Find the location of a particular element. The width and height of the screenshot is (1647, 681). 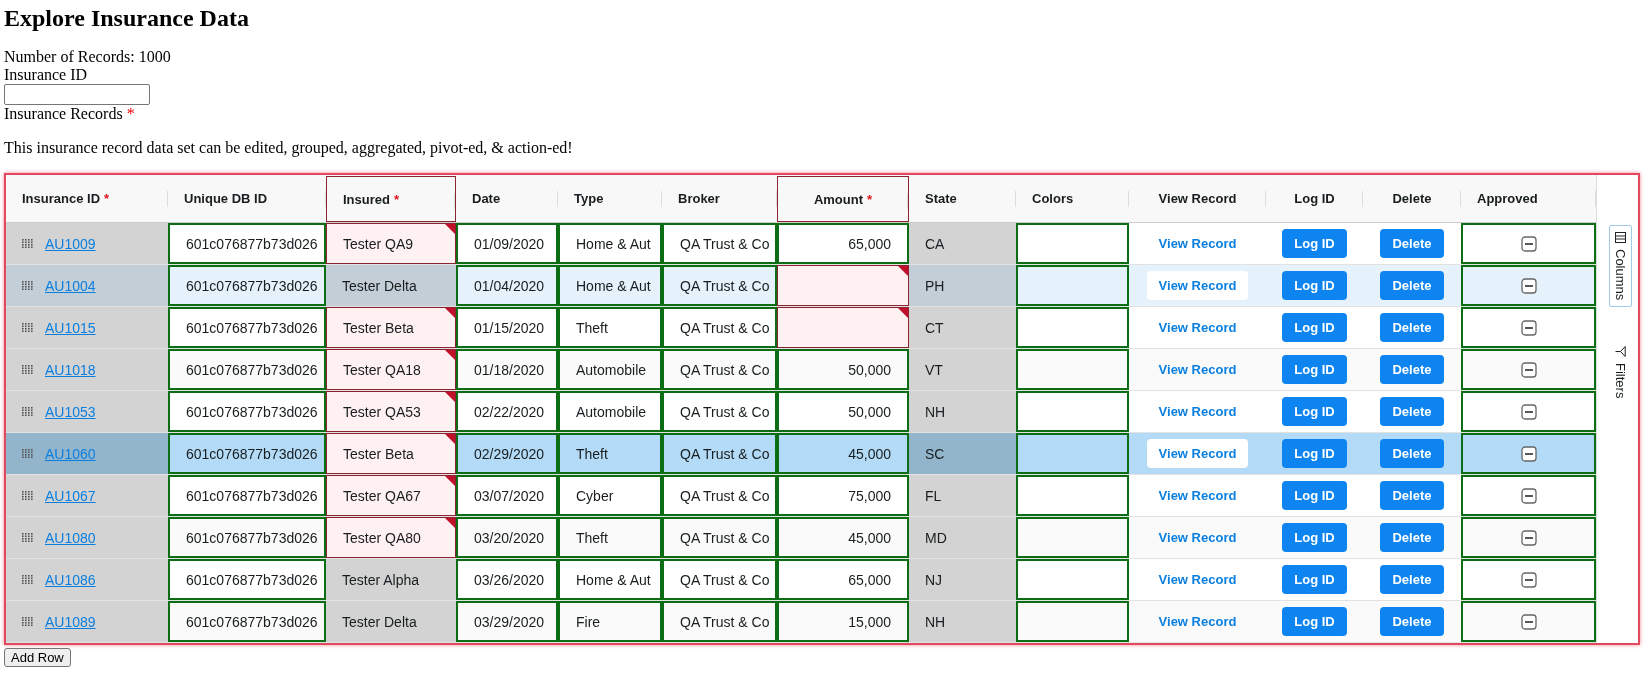

record-link: AU1018 is located at coordinates (70, 369).